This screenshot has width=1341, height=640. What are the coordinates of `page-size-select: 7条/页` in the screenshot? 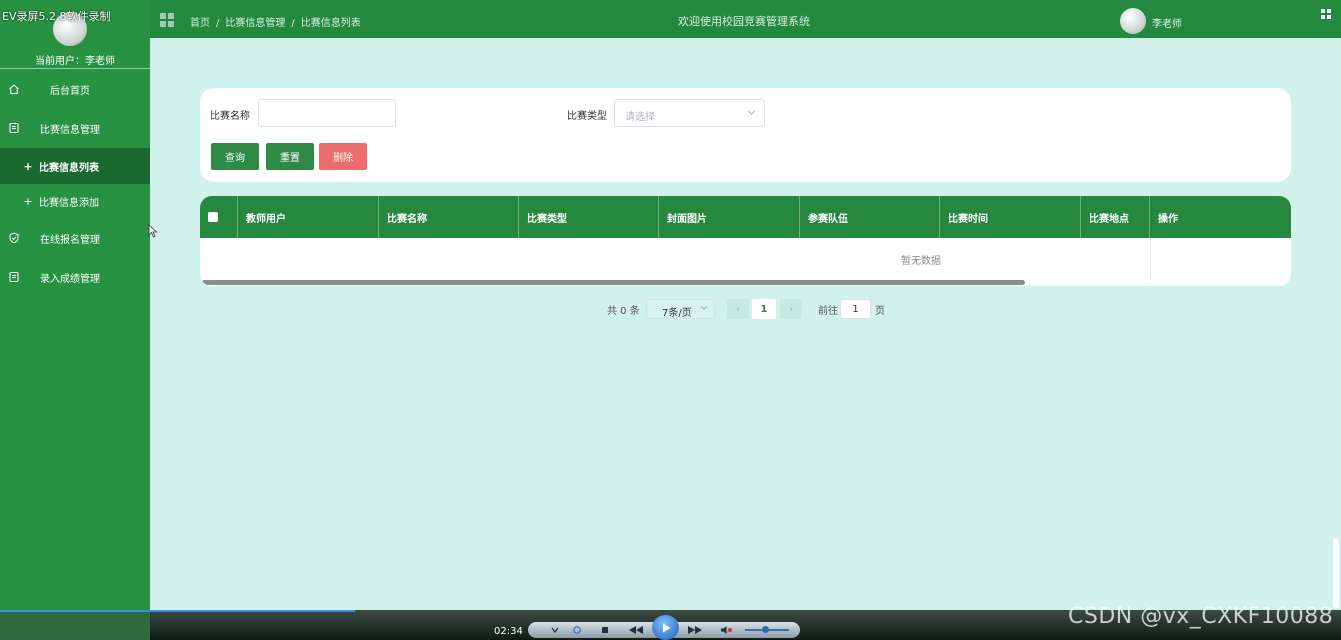 It's located at (680, 309).